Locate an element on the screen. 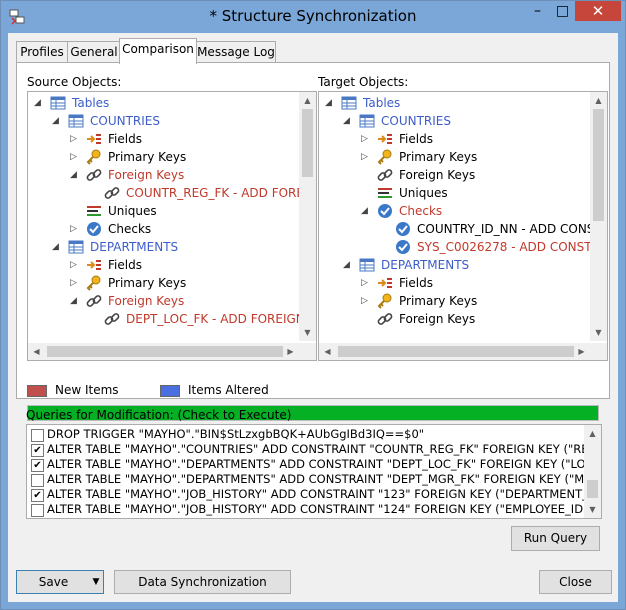  tab-general: General is located at coordinates (94, 52).